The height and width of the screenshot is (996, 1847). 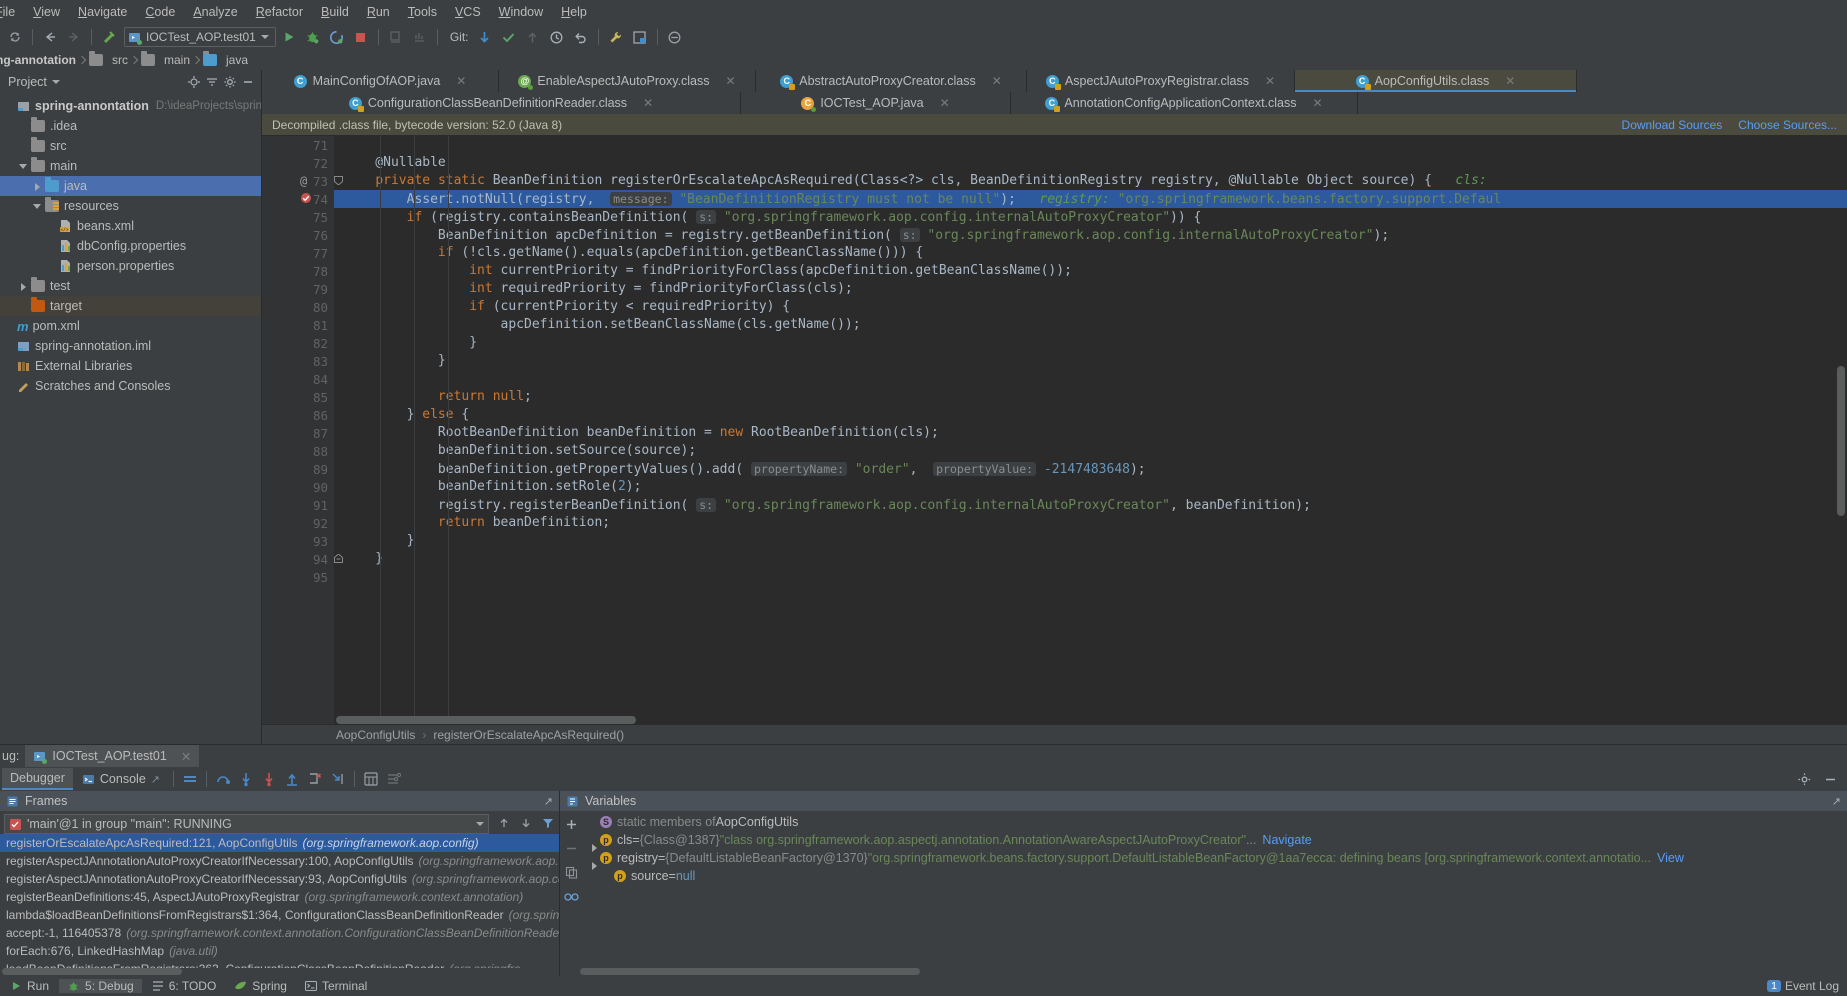 I want to click on gutter-line-74: 74, so click(x=298, y=199).